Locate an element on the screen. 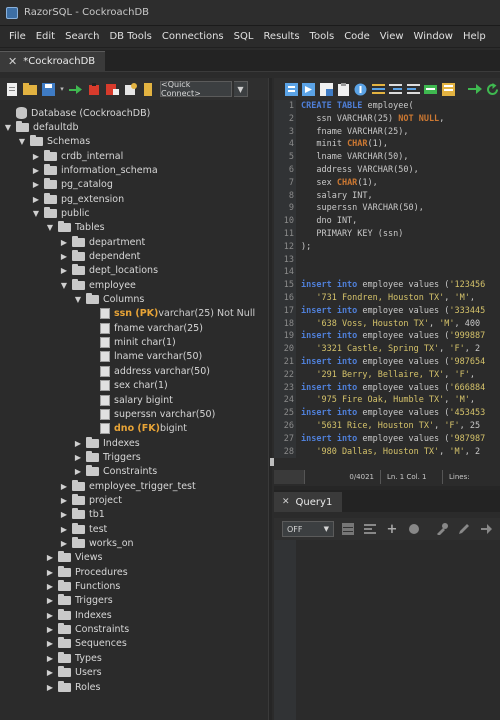 The image size is (500, 720). table-icon is located at coordinates (348, 529).